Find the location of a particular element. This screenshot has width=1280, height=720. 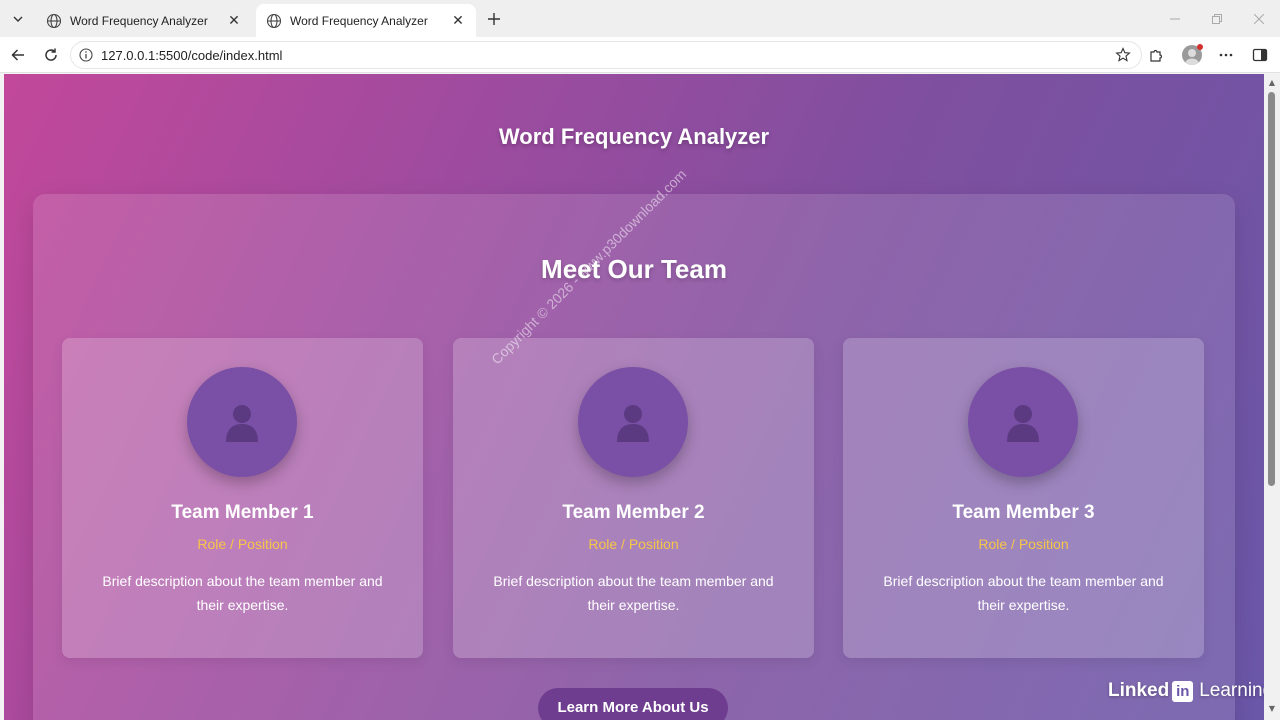

more-dots-icon is located at coordinates (1226, 55).